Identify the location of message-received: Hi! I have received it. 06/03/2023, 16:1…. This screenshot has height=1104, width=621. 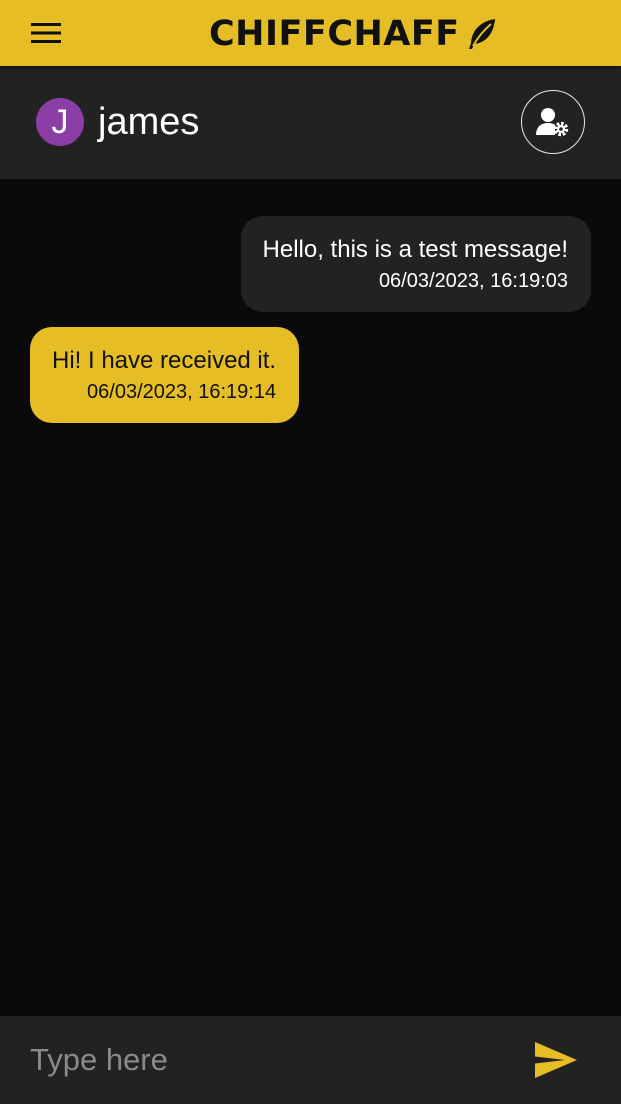
(165, 375).